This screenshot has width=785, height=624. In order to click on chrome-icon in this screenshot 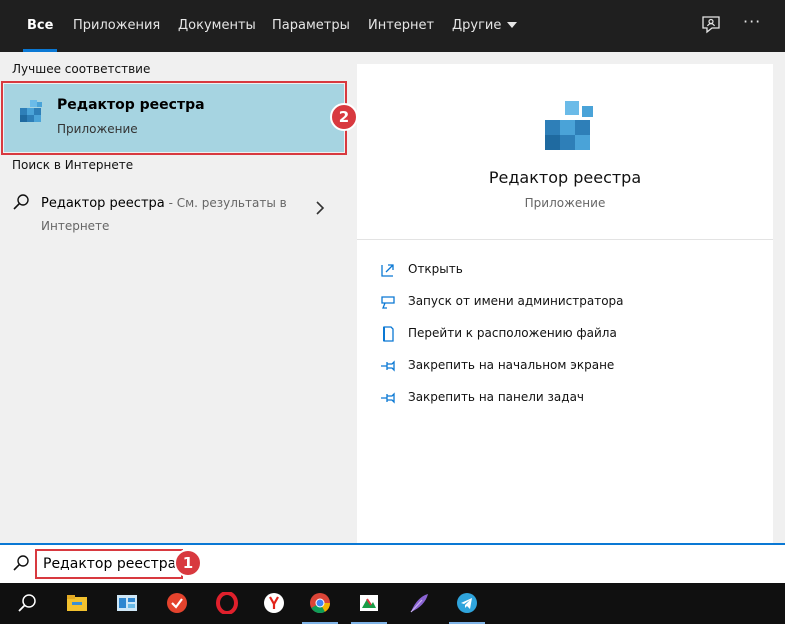, I will do `click(320, 603)`.